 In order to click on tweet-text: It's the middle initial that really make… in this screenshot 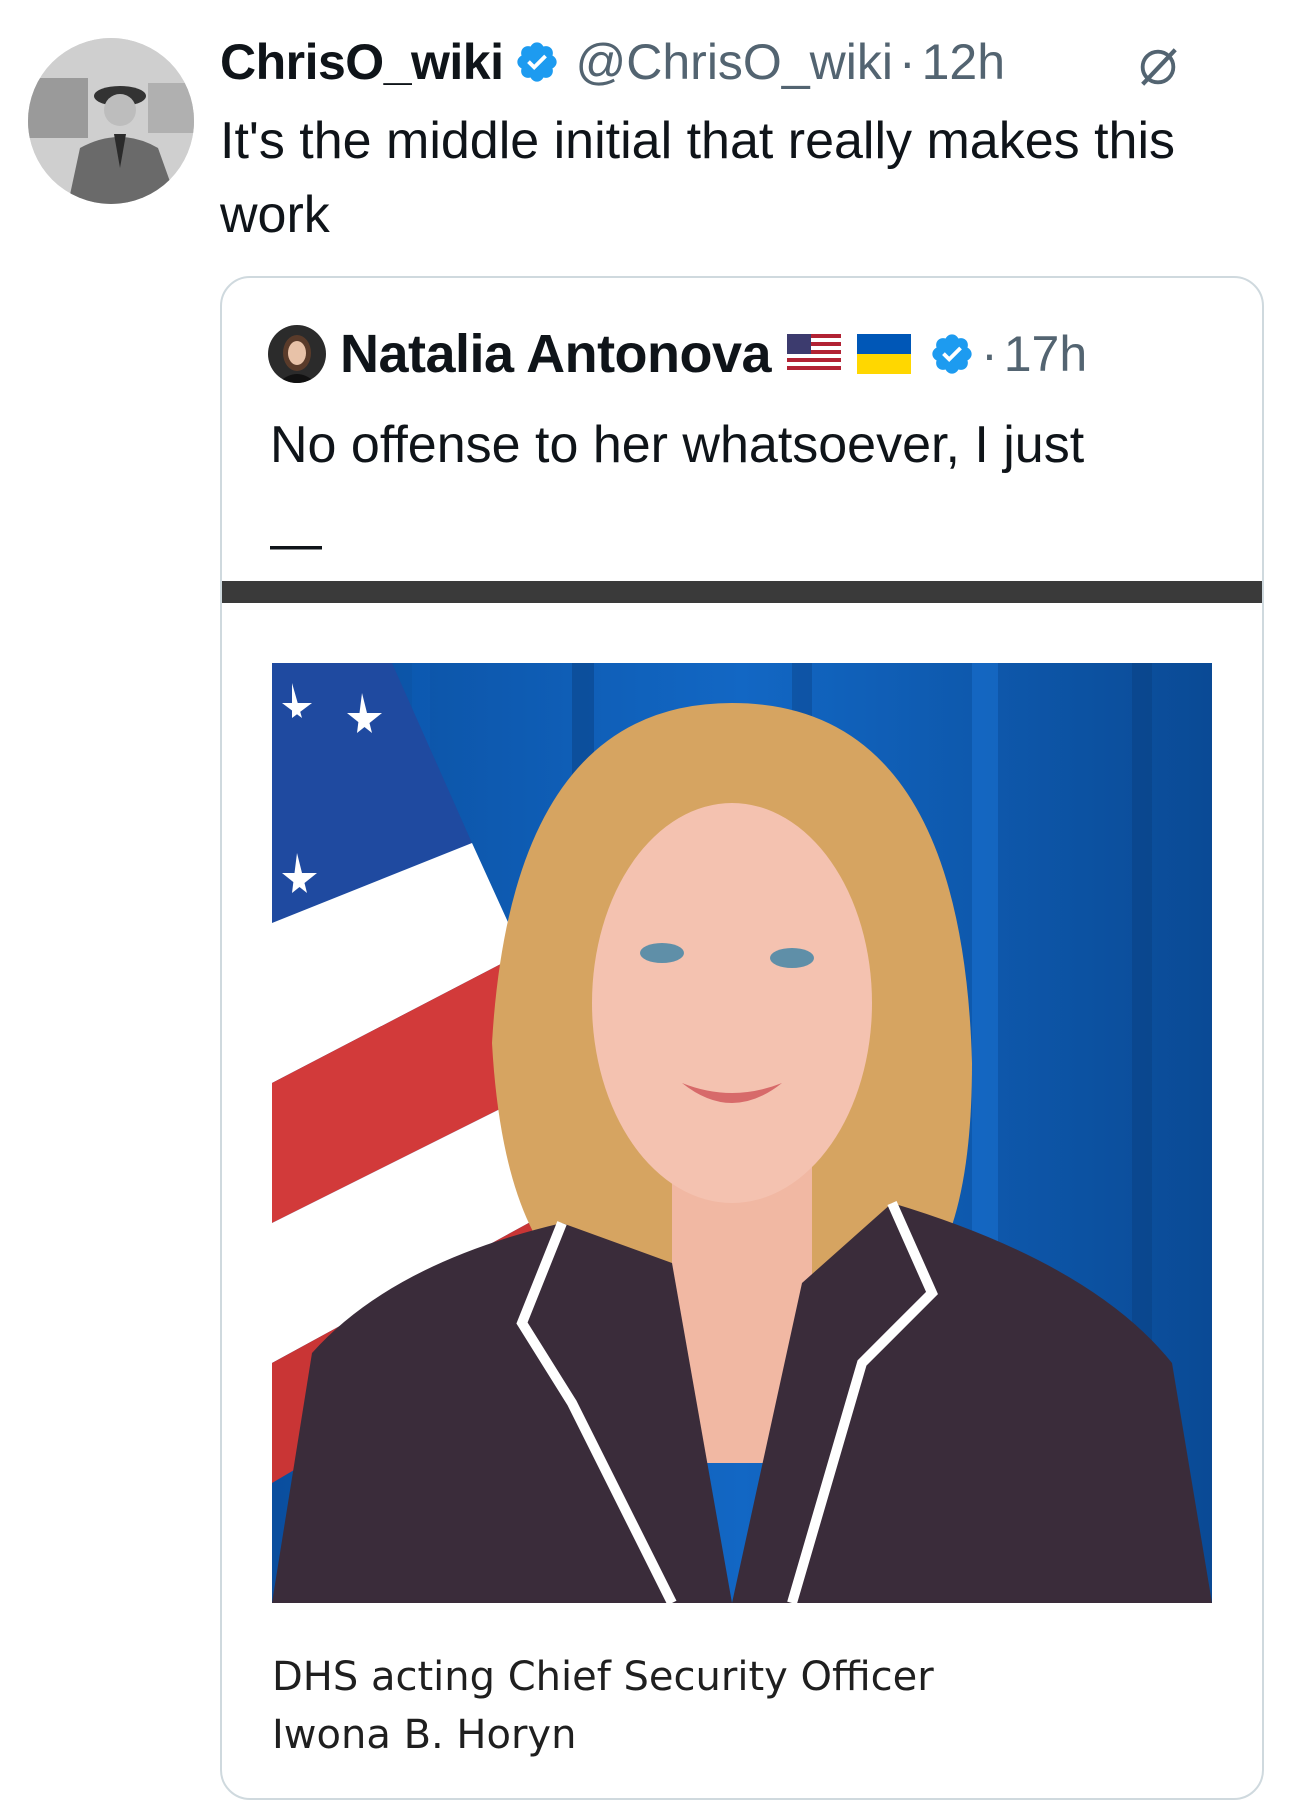, I will do `click(697, 178)`.